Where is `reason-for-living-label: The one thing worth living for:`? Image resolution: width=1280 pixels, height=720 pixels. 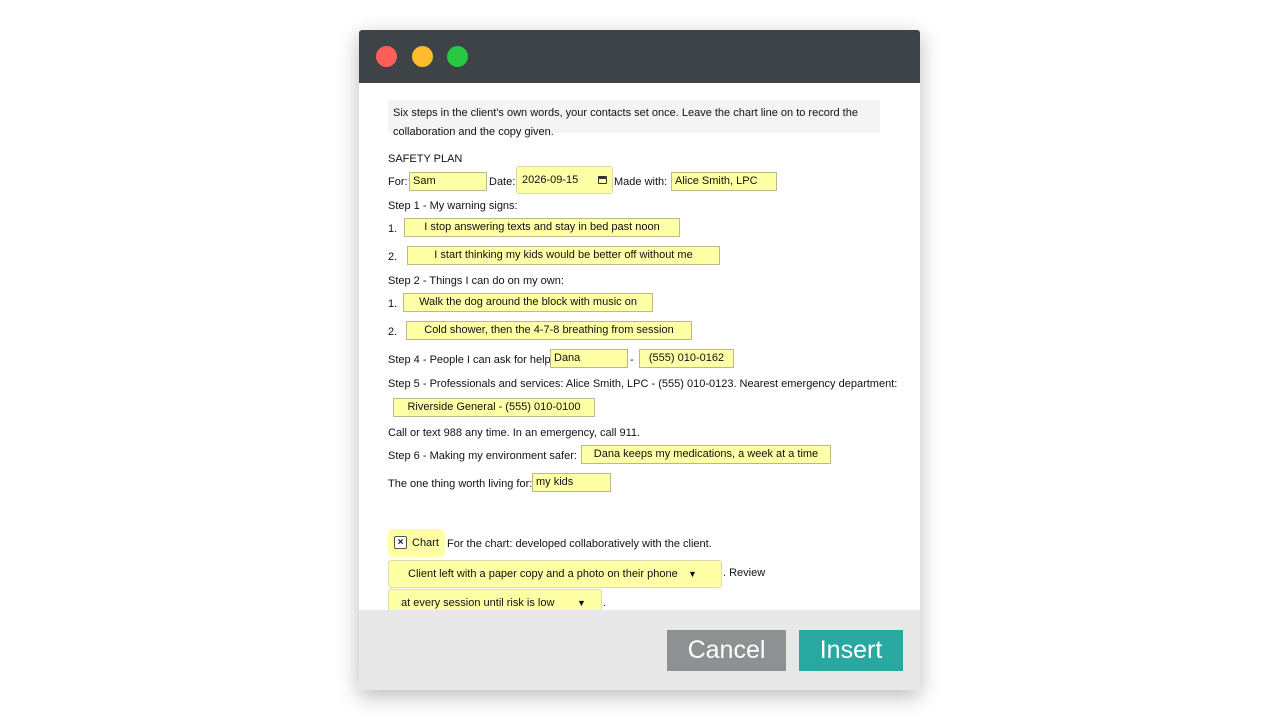 reason-for-living-label: The one thing worth living for: is located at coordinates (460, 484).